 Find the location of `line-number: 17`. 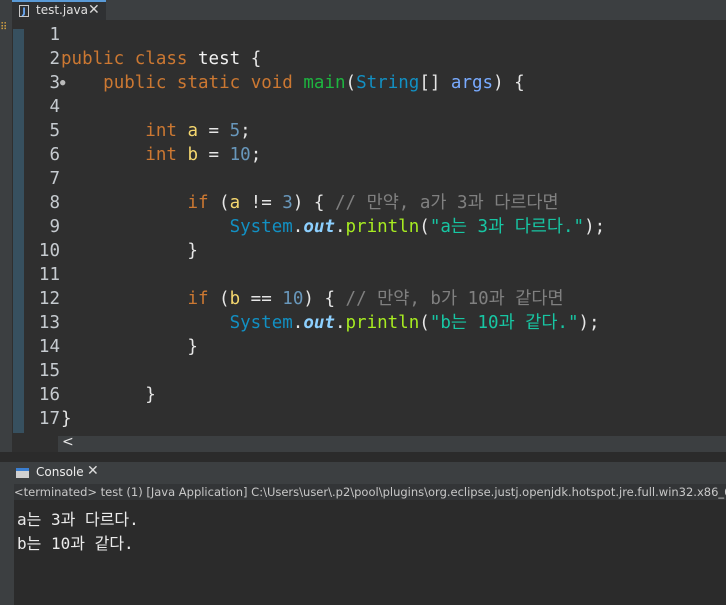

line-number: 17 is located at coordinates (49, 419).